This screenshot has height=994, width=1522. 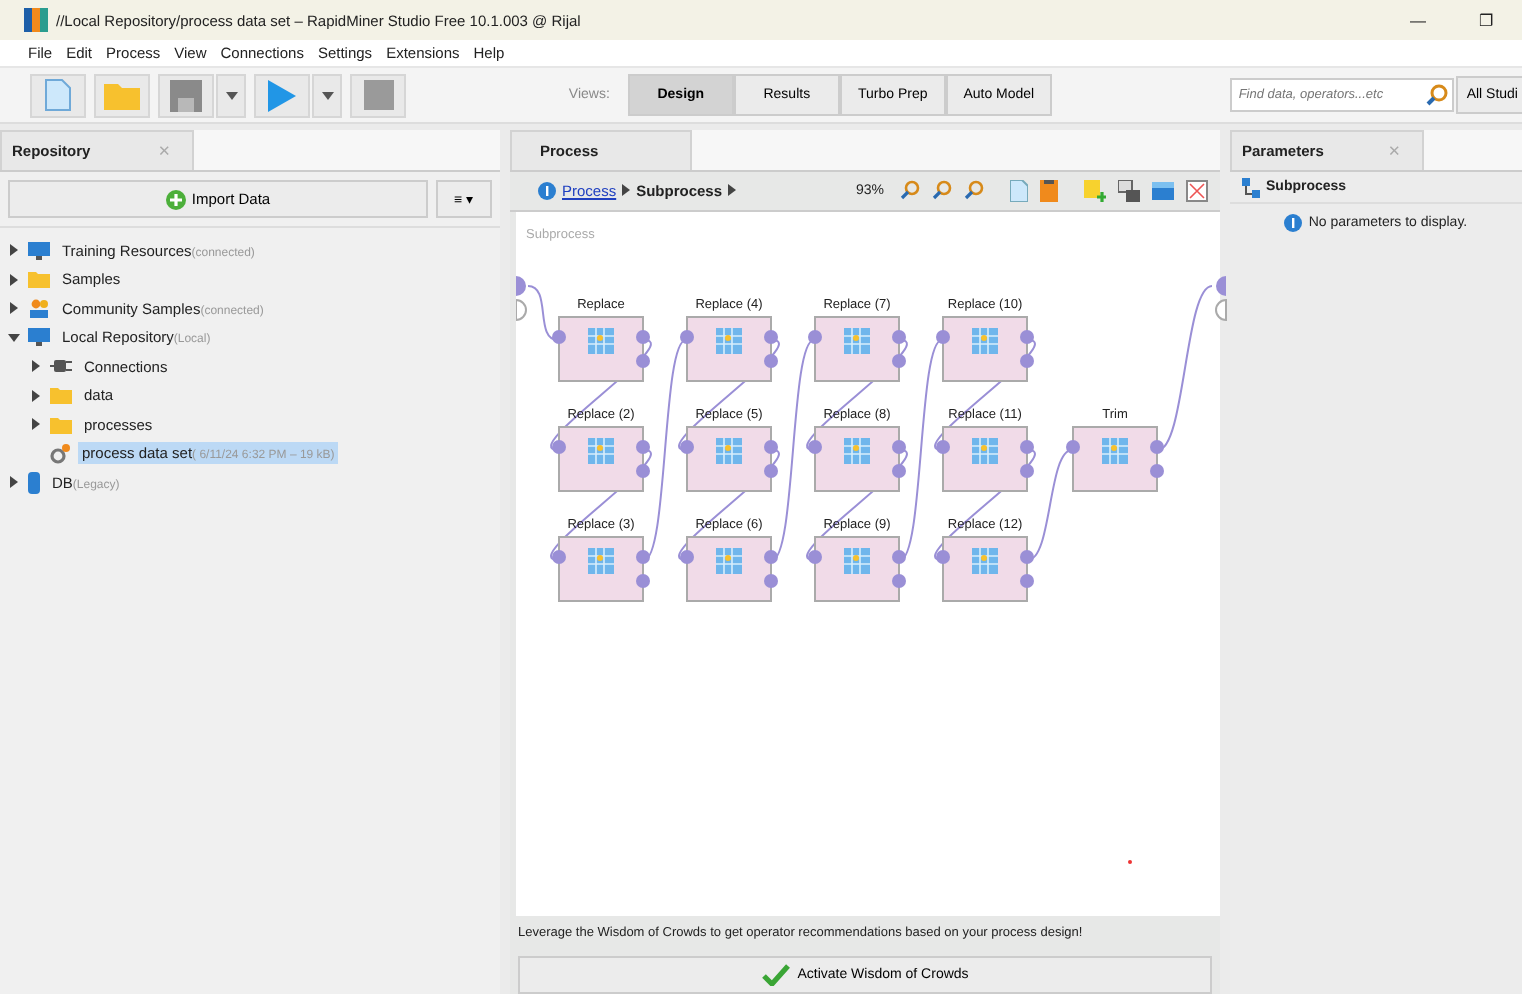 I want to click on window-icon, so click(x=1163, y=190).